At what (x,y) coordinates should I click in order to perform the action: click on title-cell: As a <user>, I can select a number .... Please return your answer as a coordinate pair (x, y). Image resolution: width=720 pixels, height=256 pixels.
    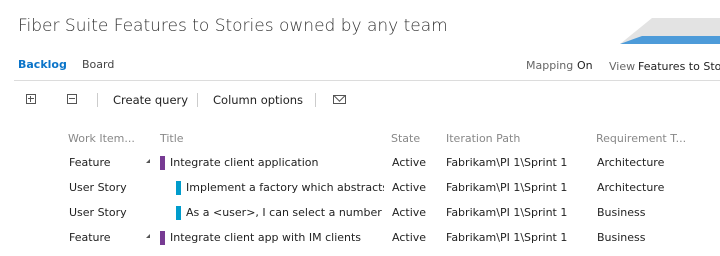
    Looking at the image, I should click on (285, 212).